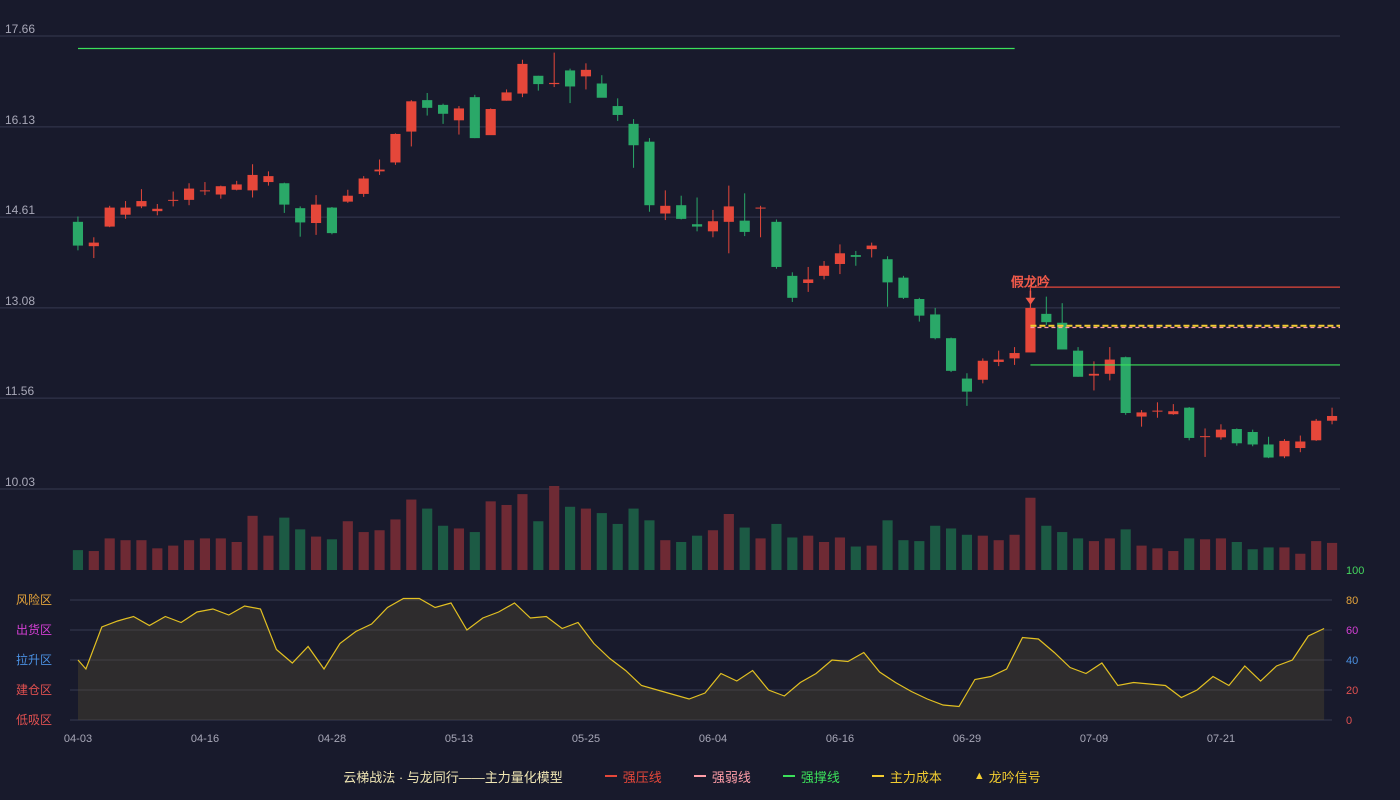 Image resolution: width=1400 pixels, height=800 pixels. I want to click on signal-arrow-icon, so click(1030, 301).